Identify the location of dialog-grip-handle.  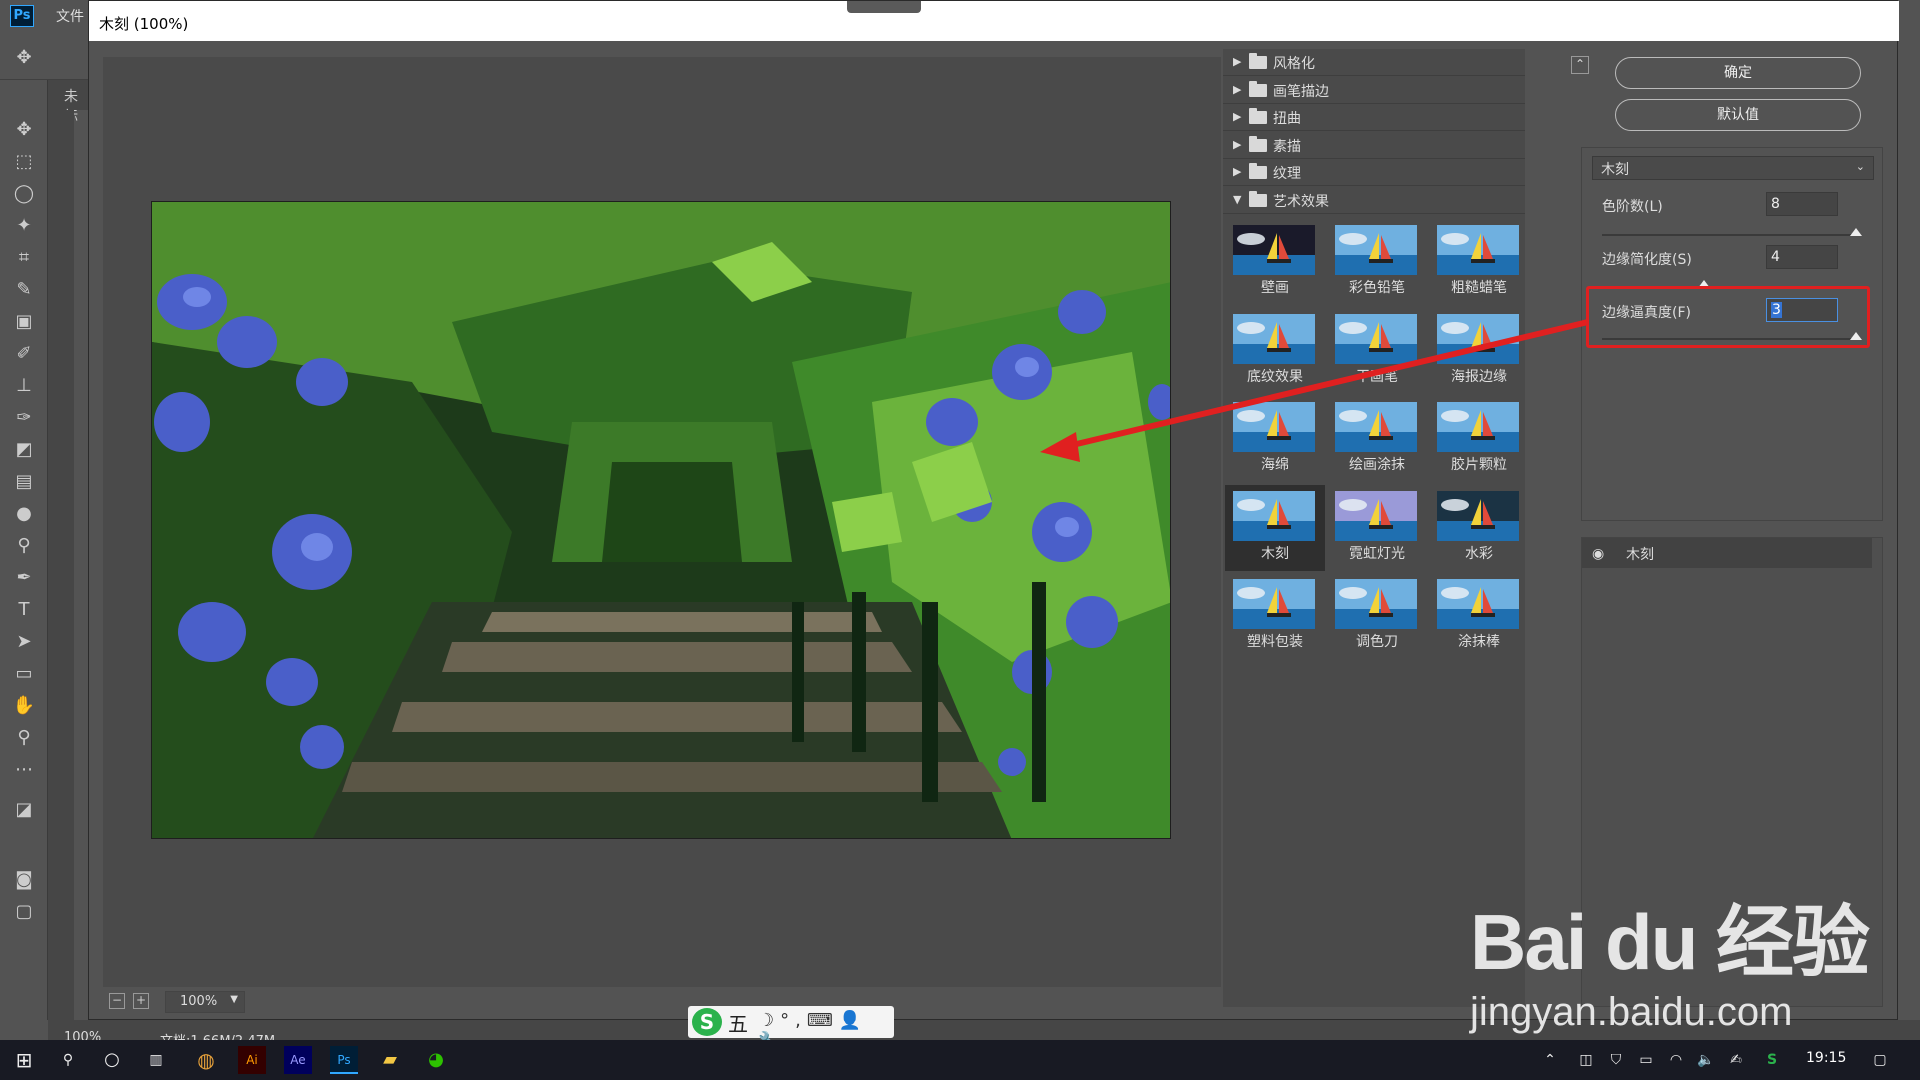
(884, 7).